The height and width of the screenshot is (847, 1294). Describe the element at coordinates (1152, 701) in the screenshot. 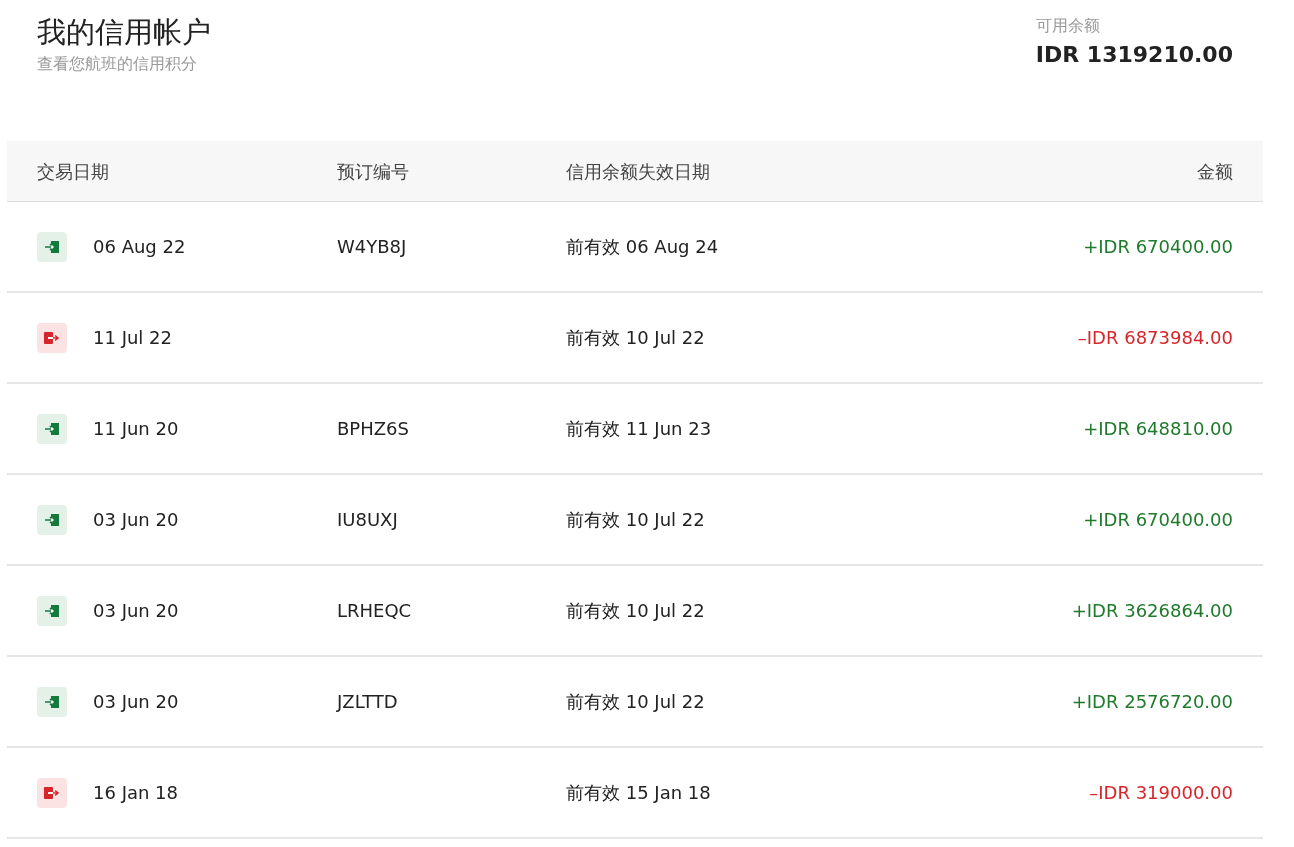

I see `amount-cell: +IDR 2576720.00` at that location.